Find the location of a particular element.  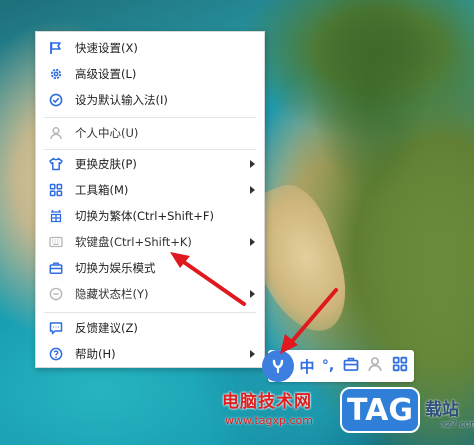

toolbox-button is located at coordinates (351, 366).